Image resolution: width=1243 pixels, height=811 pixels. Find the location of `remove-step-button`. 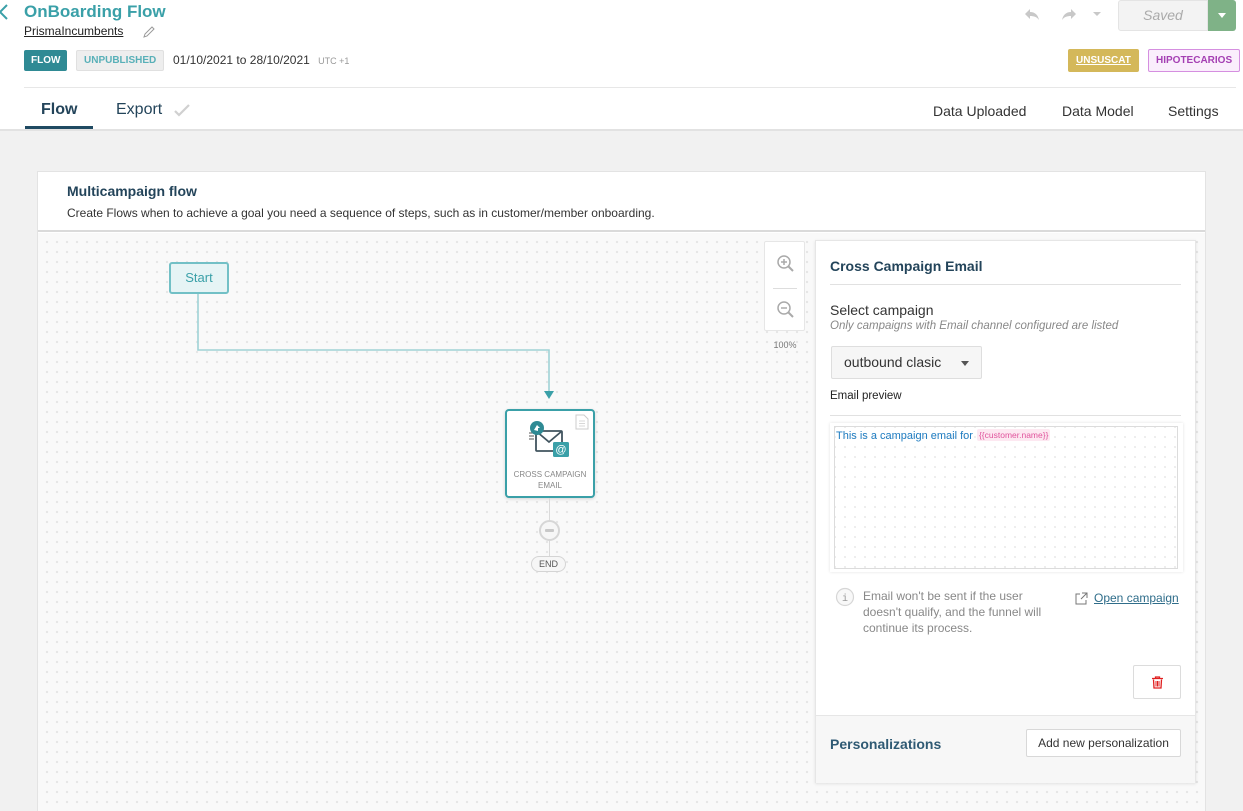

remove-step-button is located at coordinates (549, 530).